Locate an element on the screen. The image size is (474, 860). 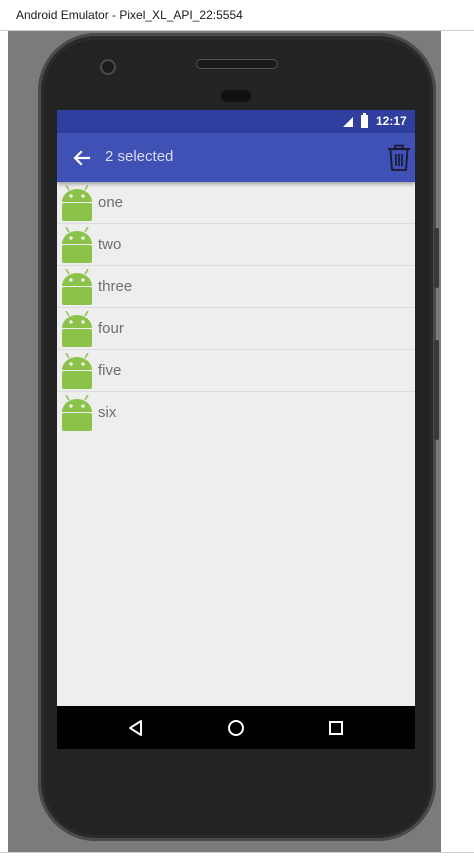
list-item: six is located at coordinates (236, 413).